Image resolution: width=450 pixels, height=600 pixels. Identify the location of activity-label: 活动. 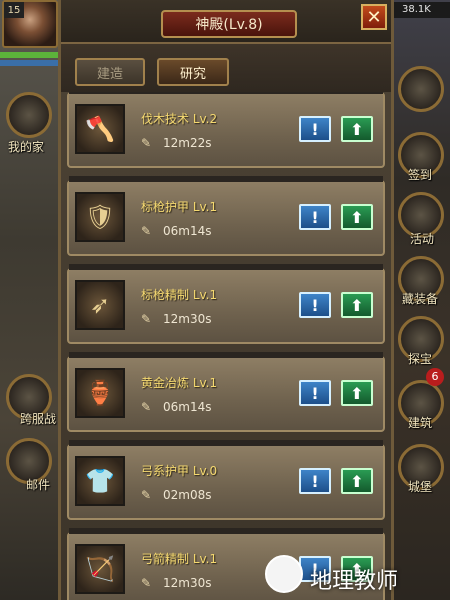
(421, 239).